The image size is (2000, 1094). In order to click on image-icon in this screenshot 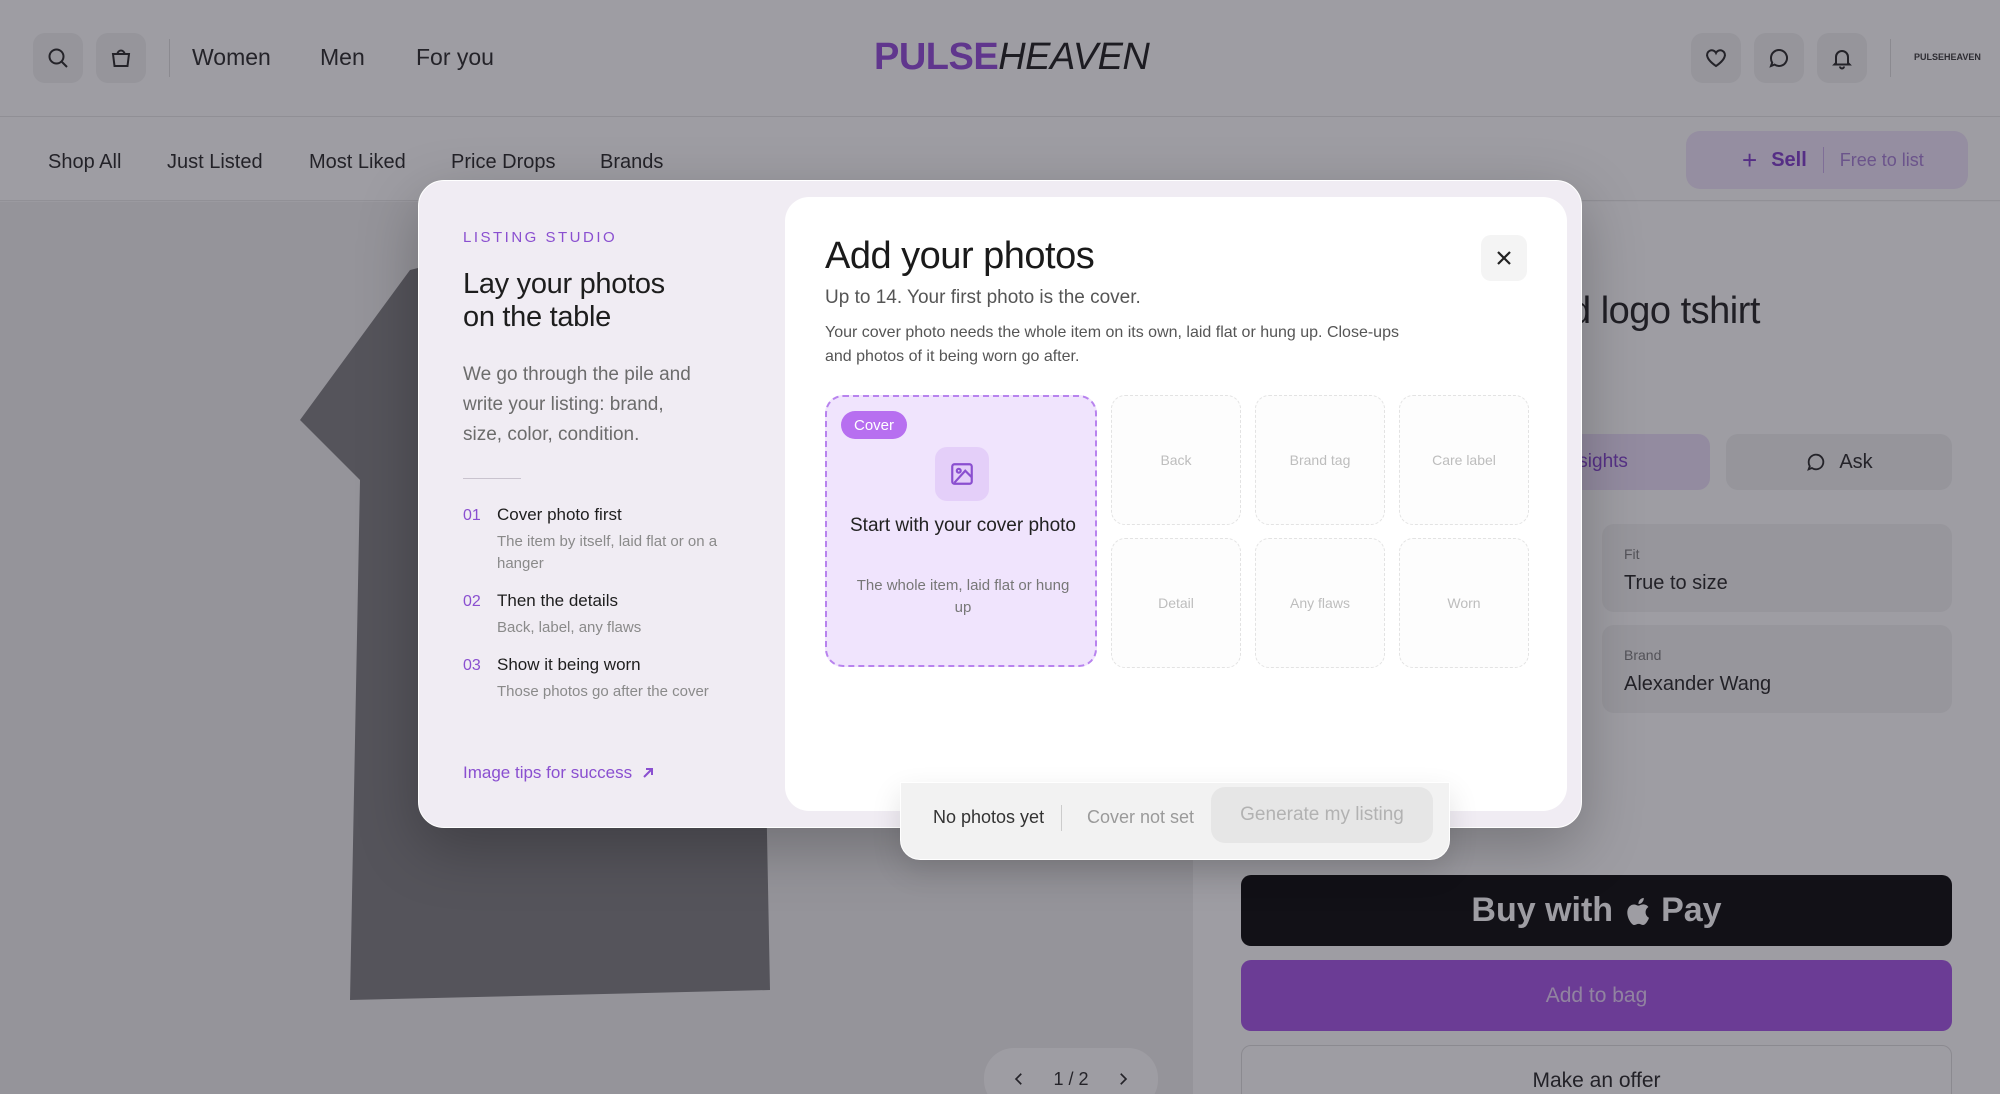, I will do `click(962, 474)`.